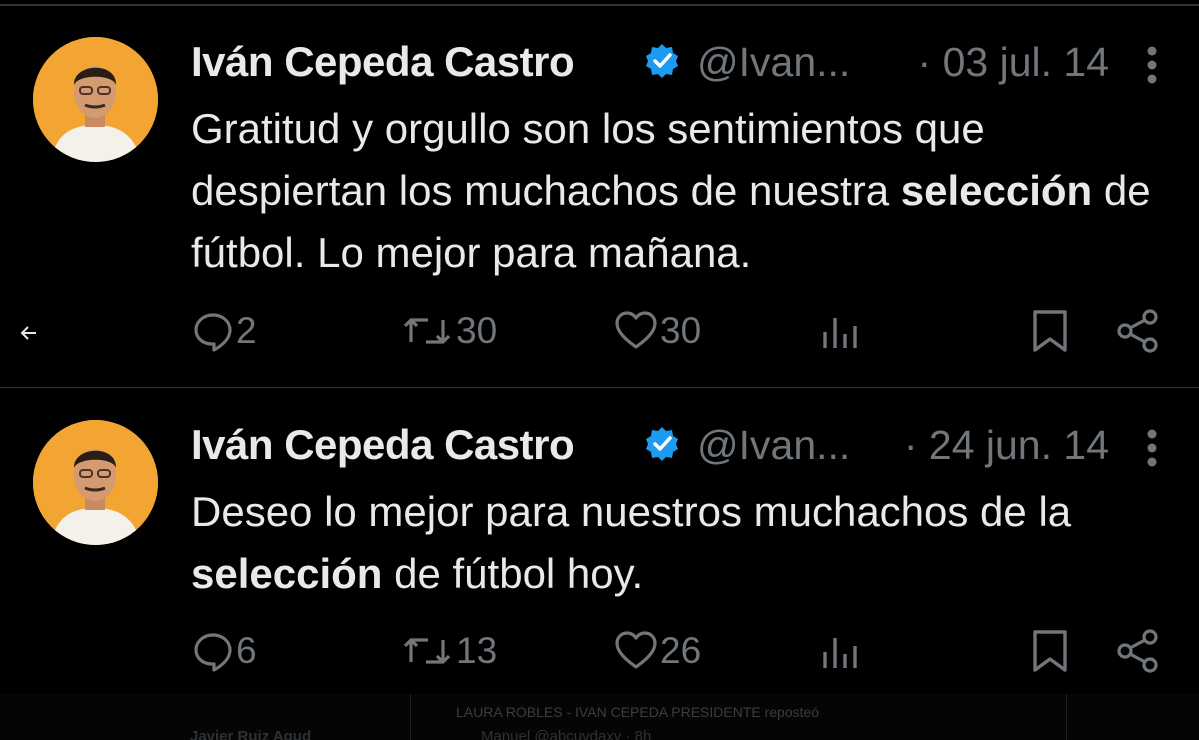 The height and width of the screenshot is (740, 1199). What do you see at coordinates (681, 330) in the screenshot?
I see `like-count: 30` at bounding box center [681, 330].